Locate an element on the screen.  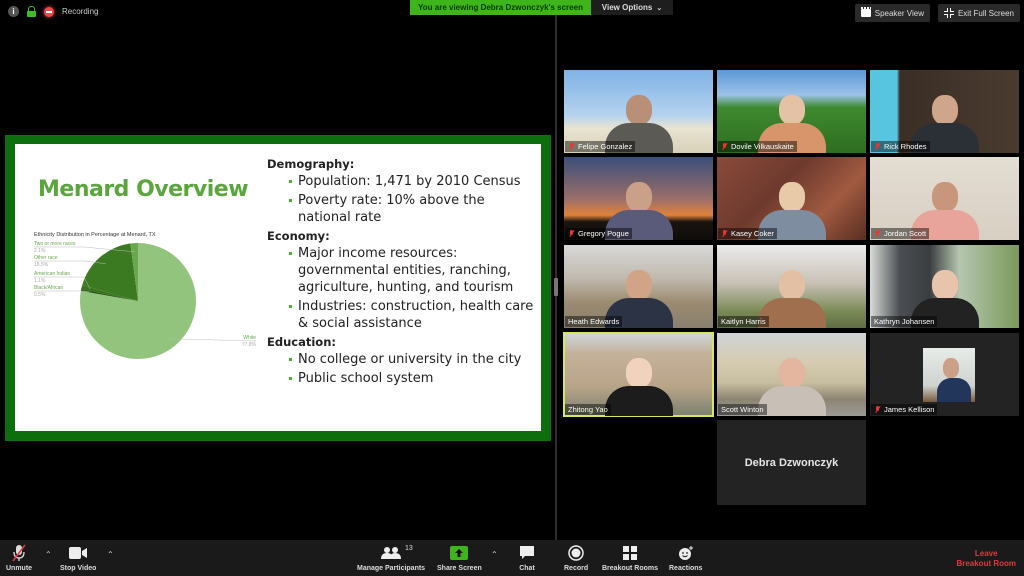
video-camera-icon is located at coordinates (78, 553).